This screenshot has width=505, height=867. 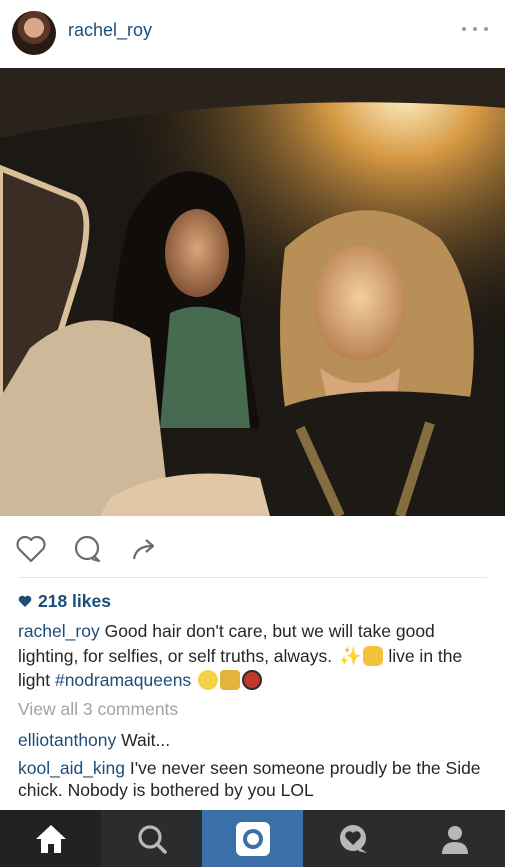 I want to click on search-icon, so click(x=152, y=839).